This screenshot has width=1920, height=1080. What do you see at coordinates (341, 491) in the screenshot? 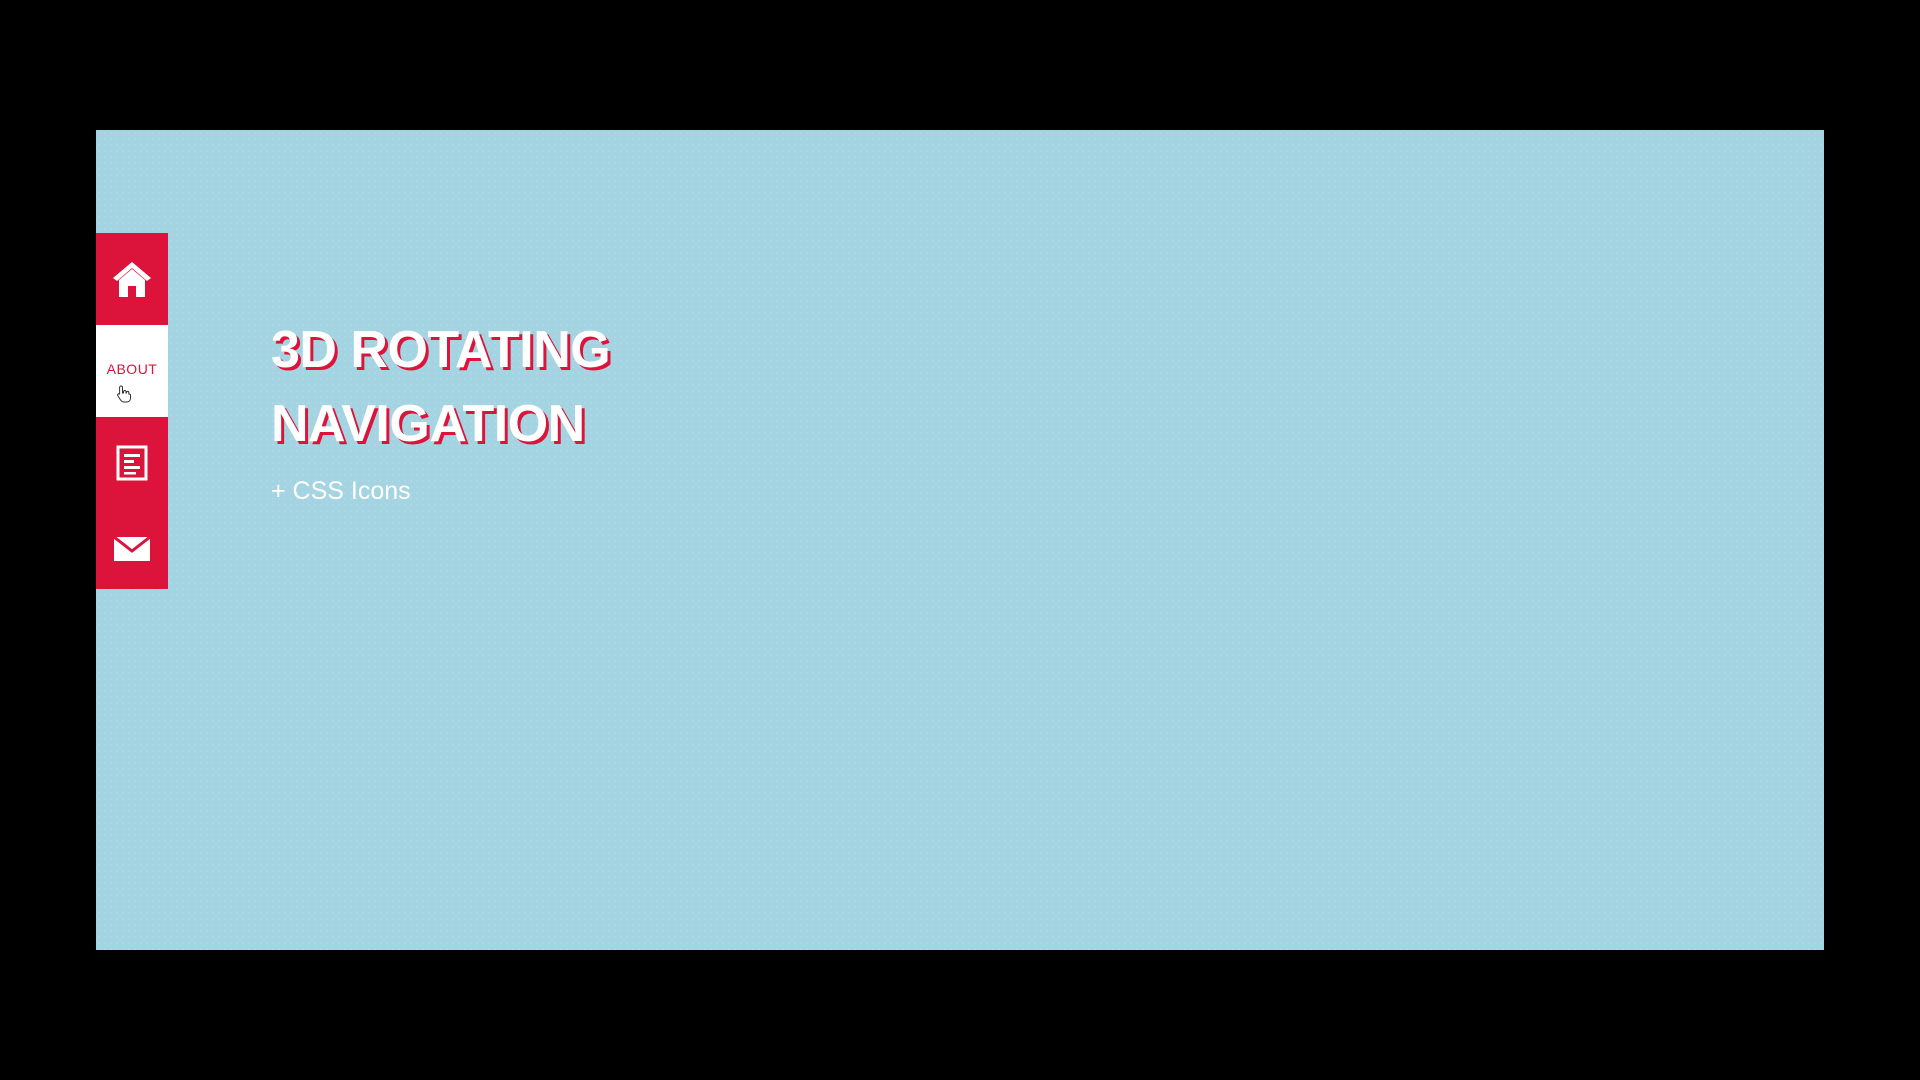
I see `page-subtitle: + CSS Icons` at bounding box center [341, 491].